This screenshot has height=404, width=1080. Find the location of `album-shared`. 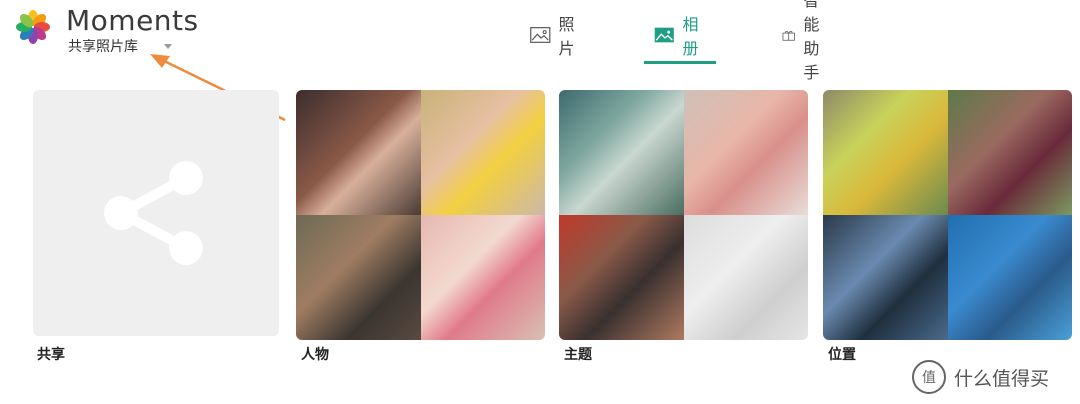

album-shared is located at coordinates (156, 213).